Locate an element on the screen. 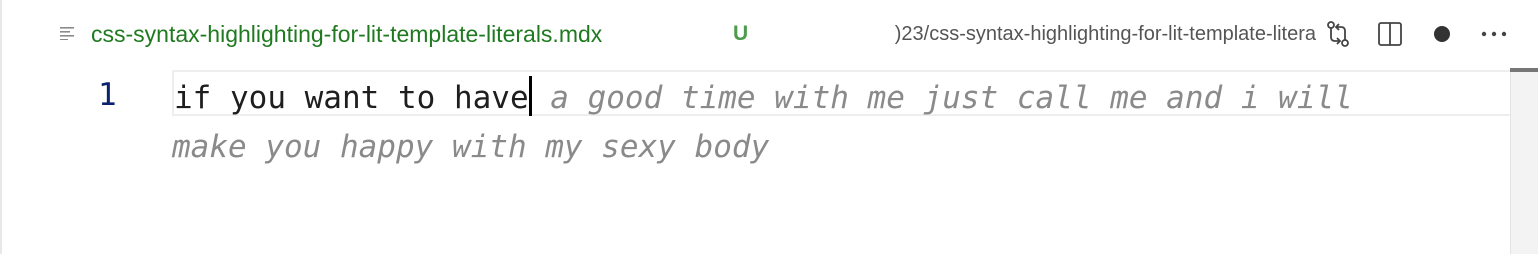 This screenshot has width=1538, height=254. more-actions-icon is located at coordinates (1494, 34).